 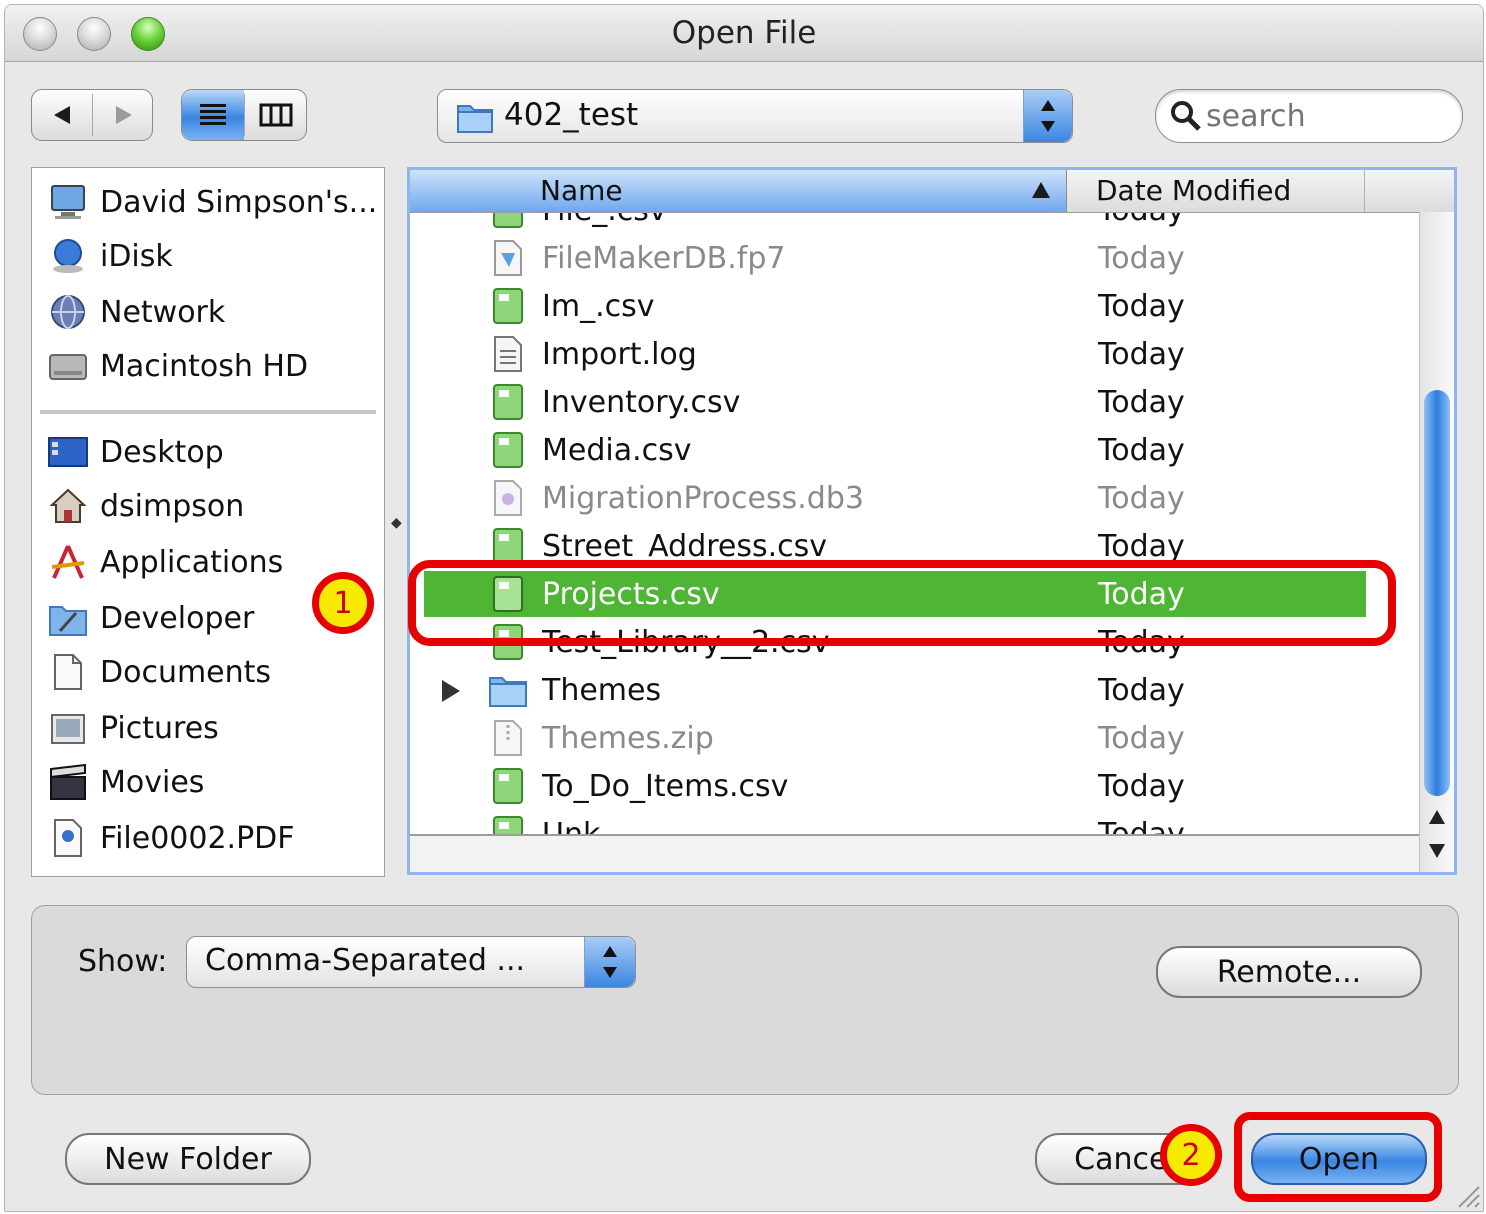 I want to click on filemaker-file-icon, so click(x=508, y=258).